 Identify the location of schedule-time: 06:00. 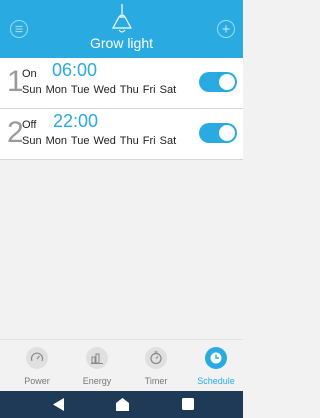
(75, 70).